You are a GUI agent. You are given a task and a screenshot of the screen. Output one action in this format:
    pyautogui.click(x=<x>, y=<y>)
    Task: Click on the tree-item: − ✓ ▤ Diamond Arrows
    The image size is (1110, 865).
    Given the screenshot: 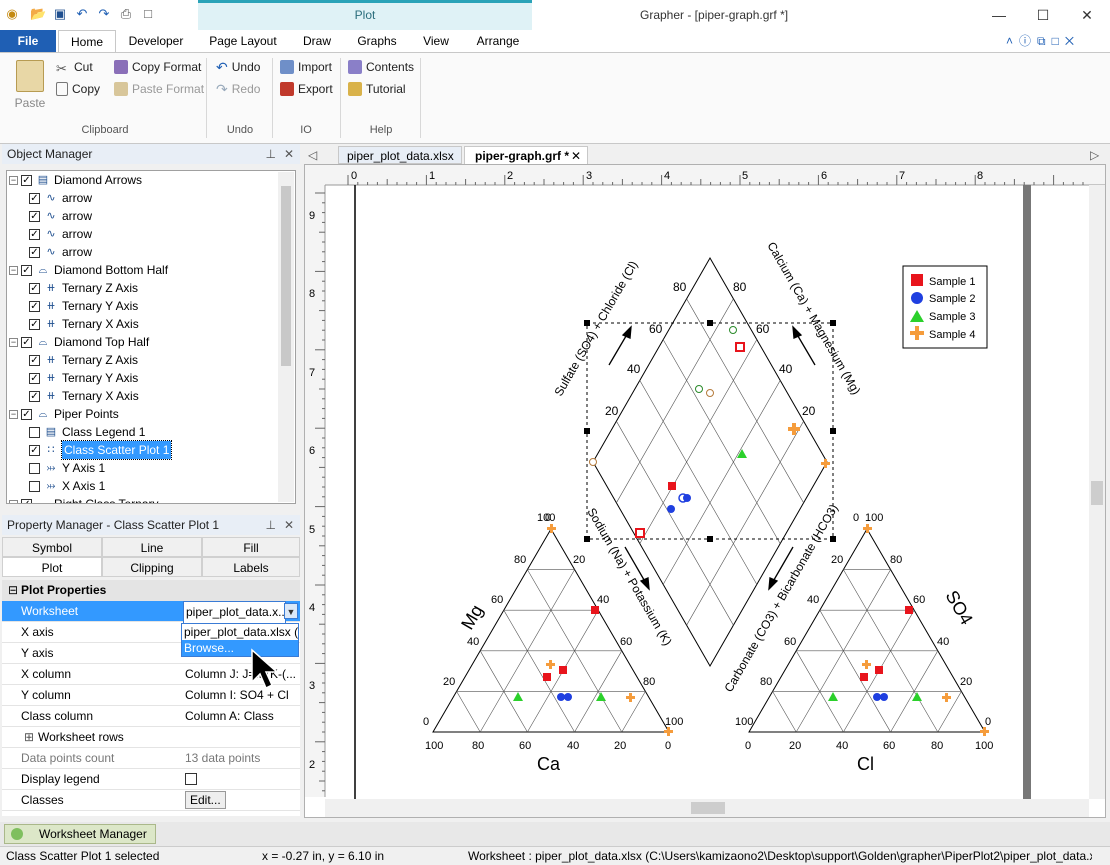 What is the action you would take?
    pyautogui.click(x=75, y=180)
    